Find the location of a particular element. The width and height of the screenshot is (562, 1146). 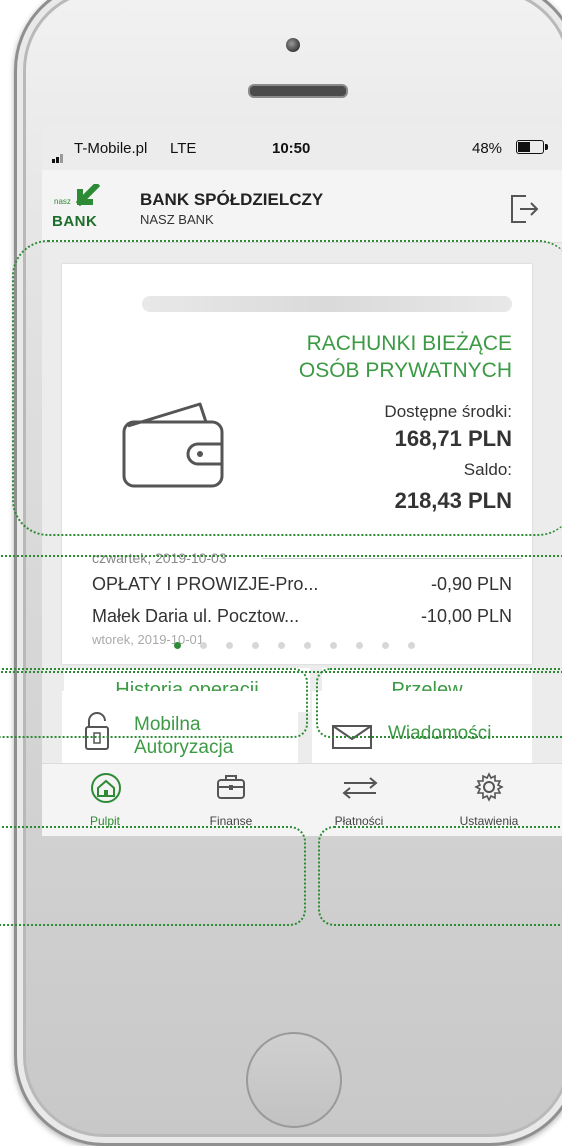

logout-icon is located at coordinates (523, 209).